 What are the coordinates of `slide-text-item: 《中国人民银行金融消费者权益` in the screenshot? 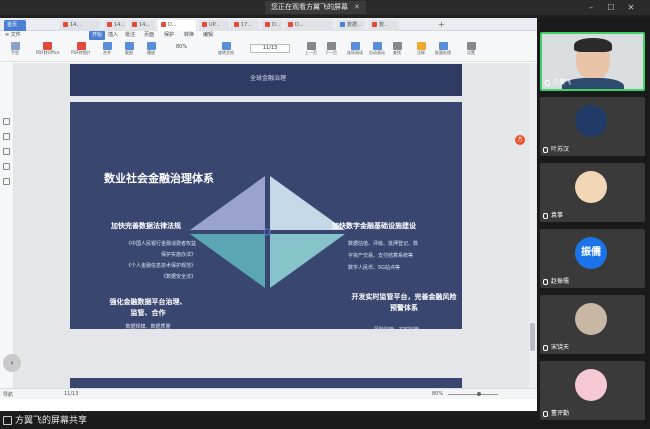 It's located at (160, 244).